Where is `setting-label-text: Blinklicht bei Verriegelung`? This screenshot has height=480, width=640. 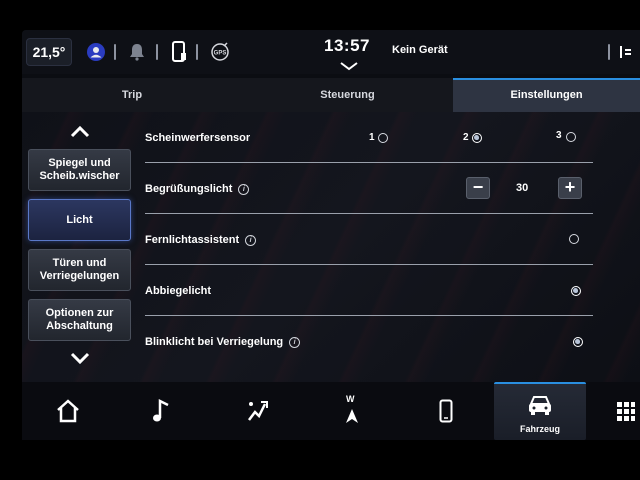 setting-label-text: Blinklicht bei Verriegelung is located at coordinates (214, 342).